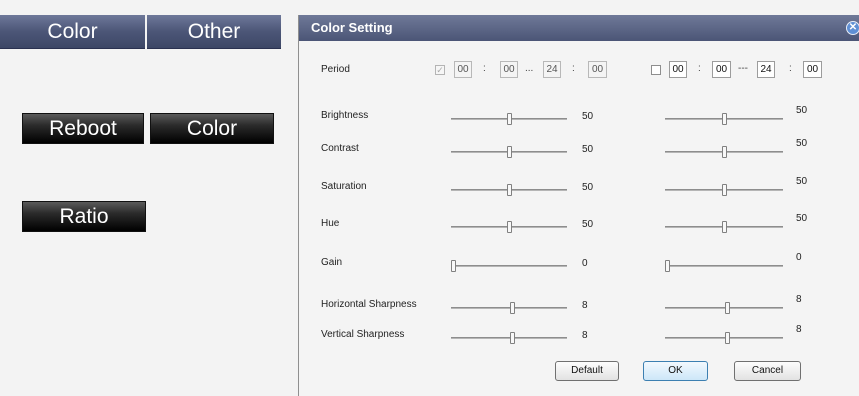 This screenshot has width=859, height=396. What do you see at coordinates (587, 371) in the screenshot?
I see `default-button: Default` at bounding box center [587, 371].